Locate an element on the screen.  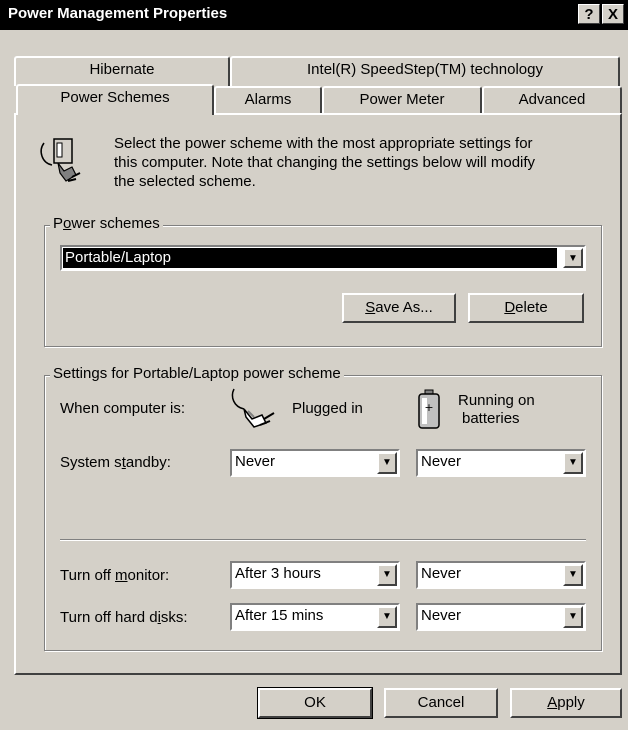
tab-speedstep: Intel(R) SpeedStep(TM) technology is located at coordinates (425, 71).